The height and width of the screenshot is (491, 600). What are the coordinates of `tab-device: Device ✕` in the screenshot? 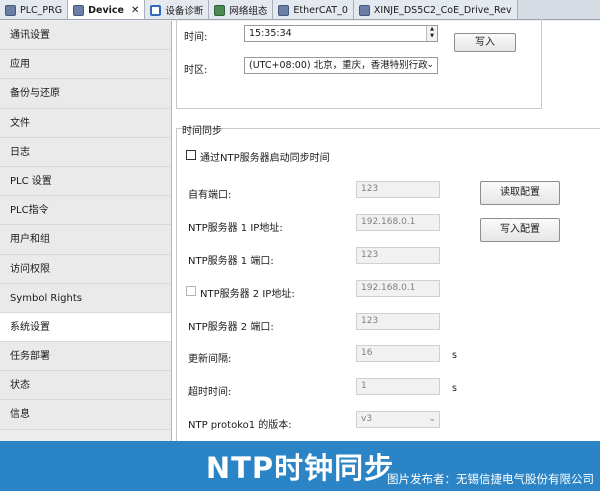 It's located at (107, 9).